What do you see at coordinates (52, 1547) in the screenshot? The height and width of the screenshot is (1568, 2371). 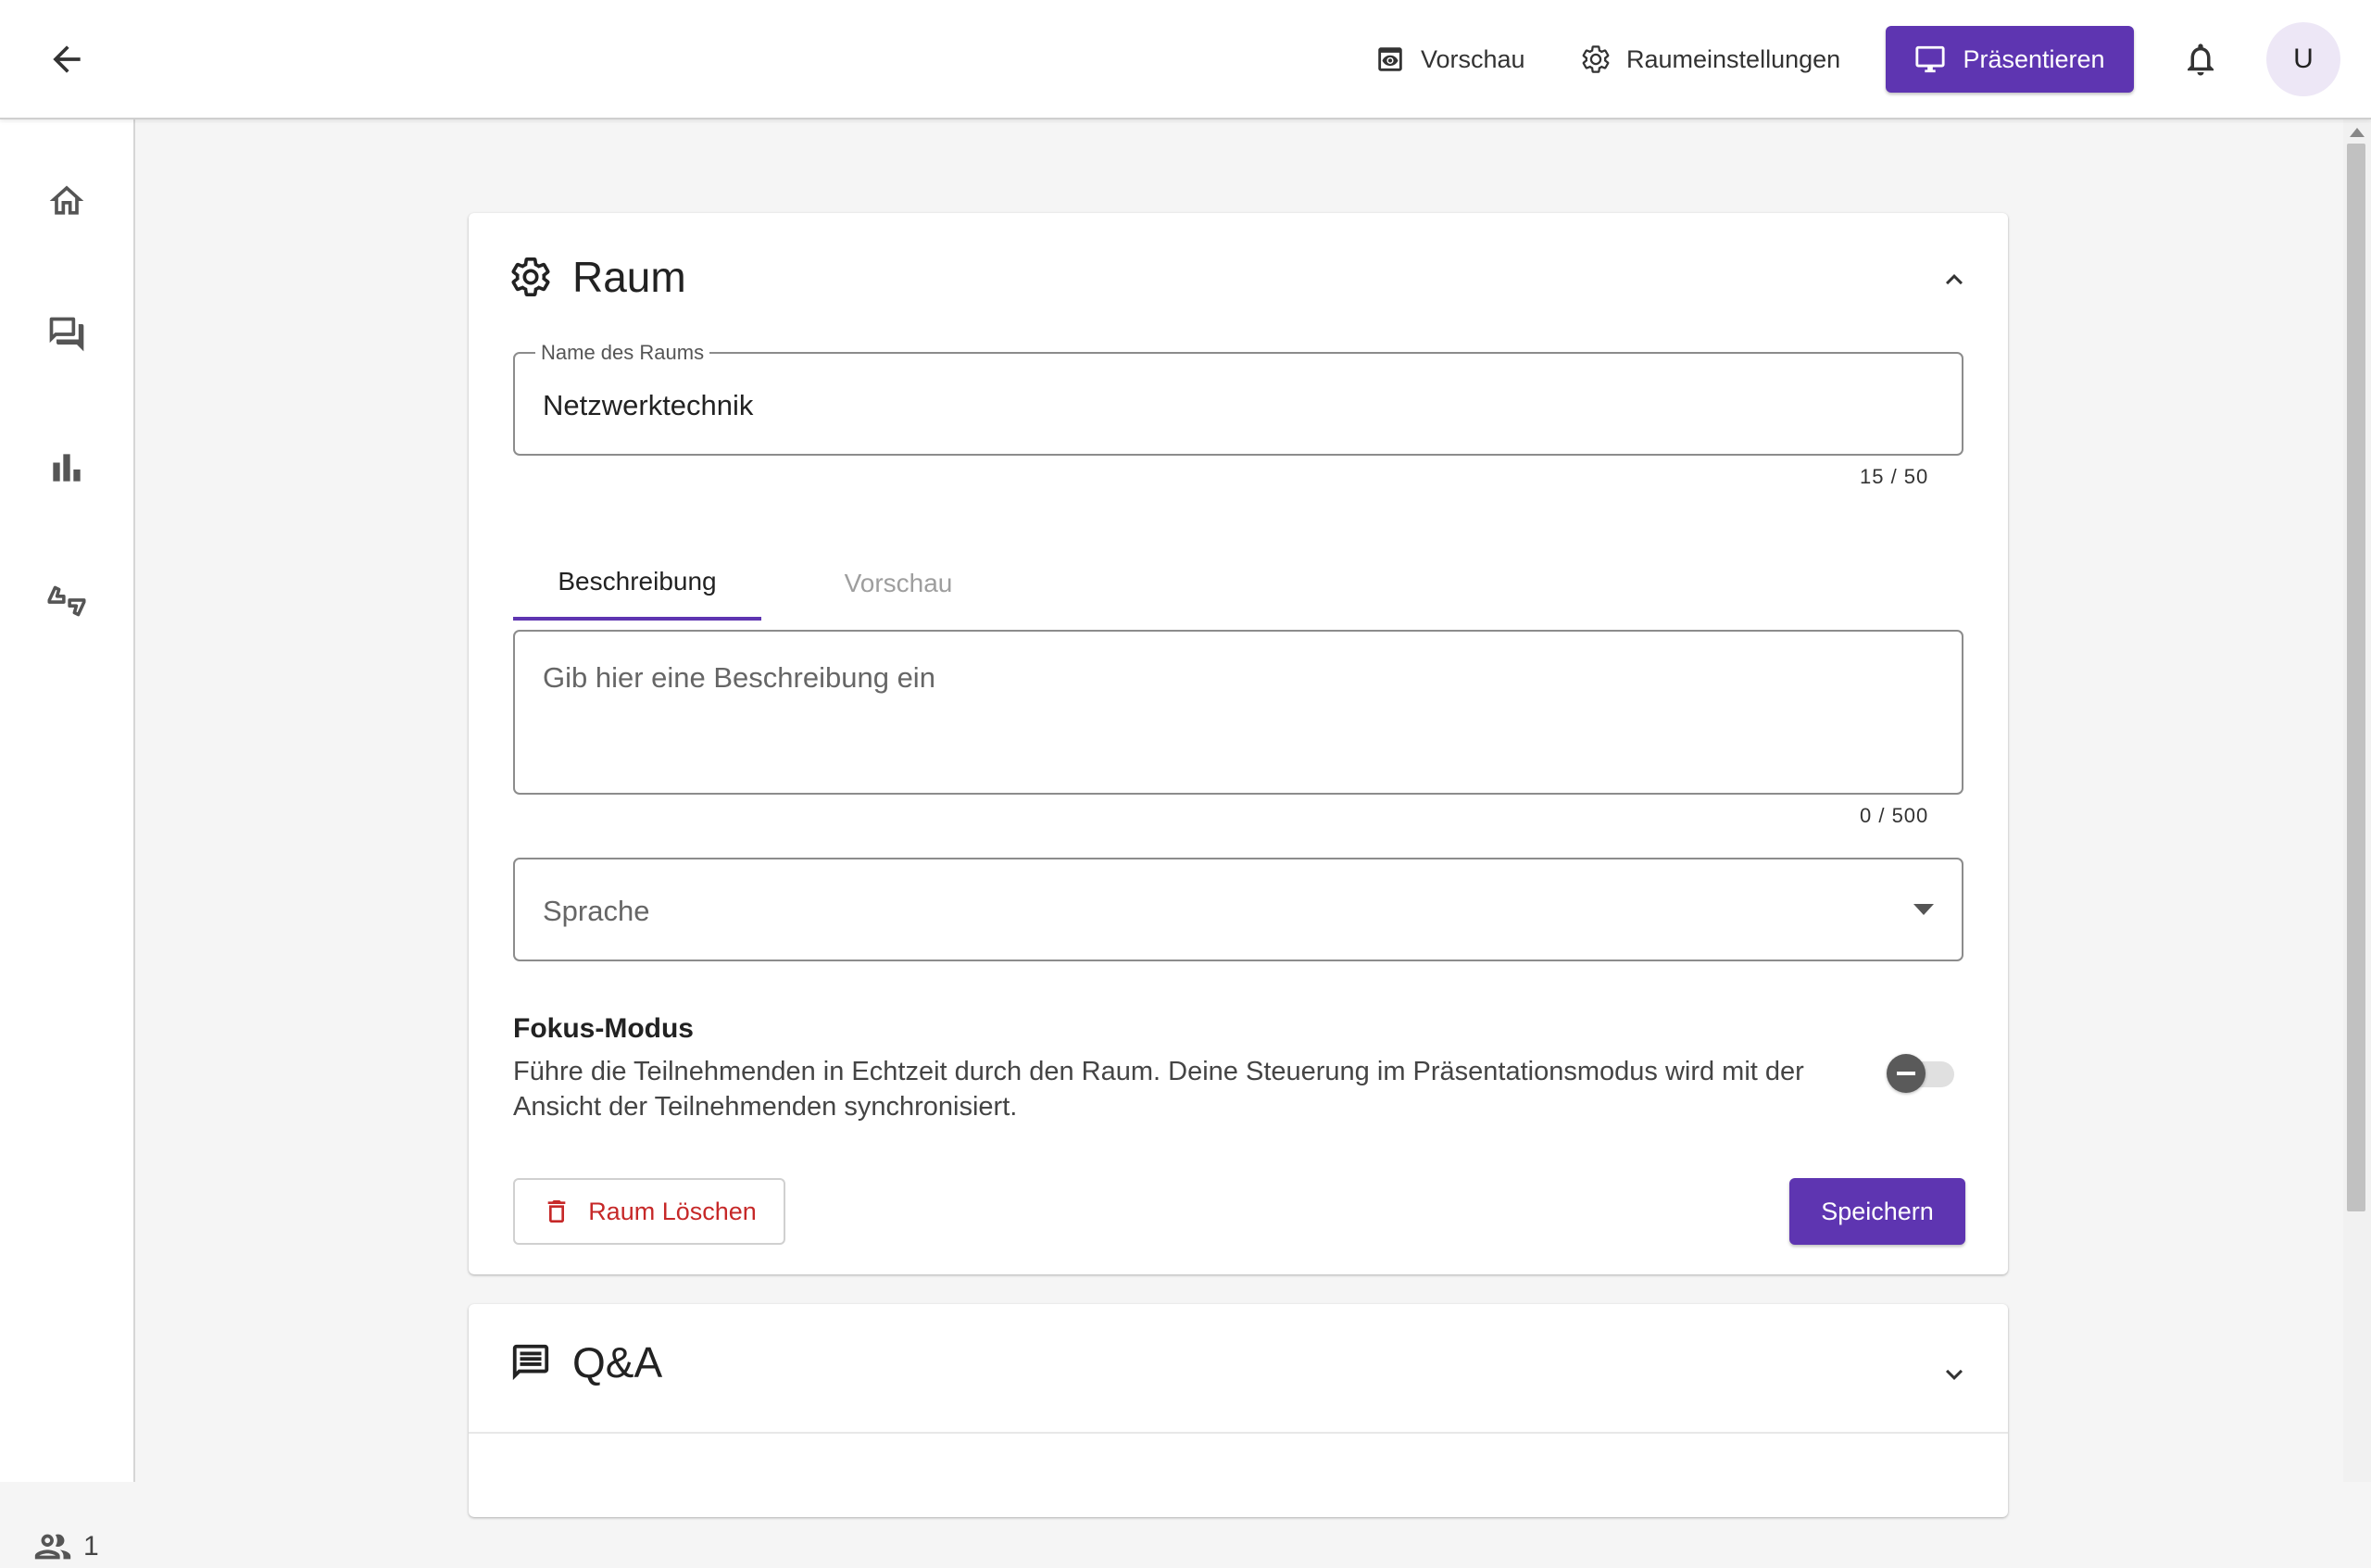 I see `people-icon` at bounding box center [52, 1547].